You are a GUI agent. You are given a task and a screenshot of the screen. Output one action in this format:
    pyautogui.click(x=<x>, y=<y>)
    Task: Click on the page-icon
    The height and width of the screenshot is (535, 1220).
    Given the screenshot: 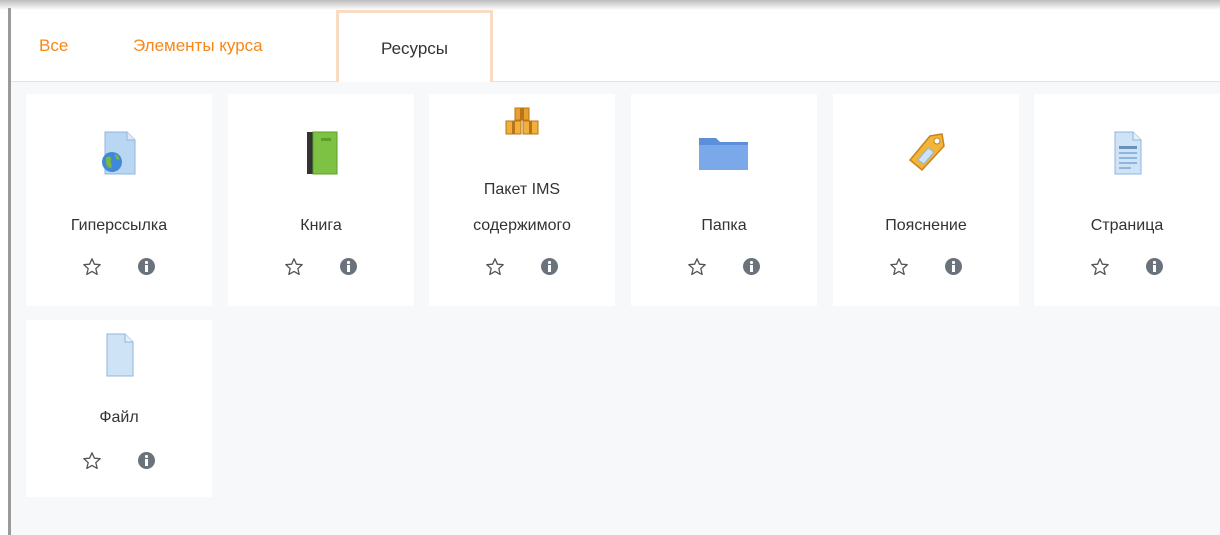 What is the action you would take?
    pyautogui.click(x=1128, y=153)
    